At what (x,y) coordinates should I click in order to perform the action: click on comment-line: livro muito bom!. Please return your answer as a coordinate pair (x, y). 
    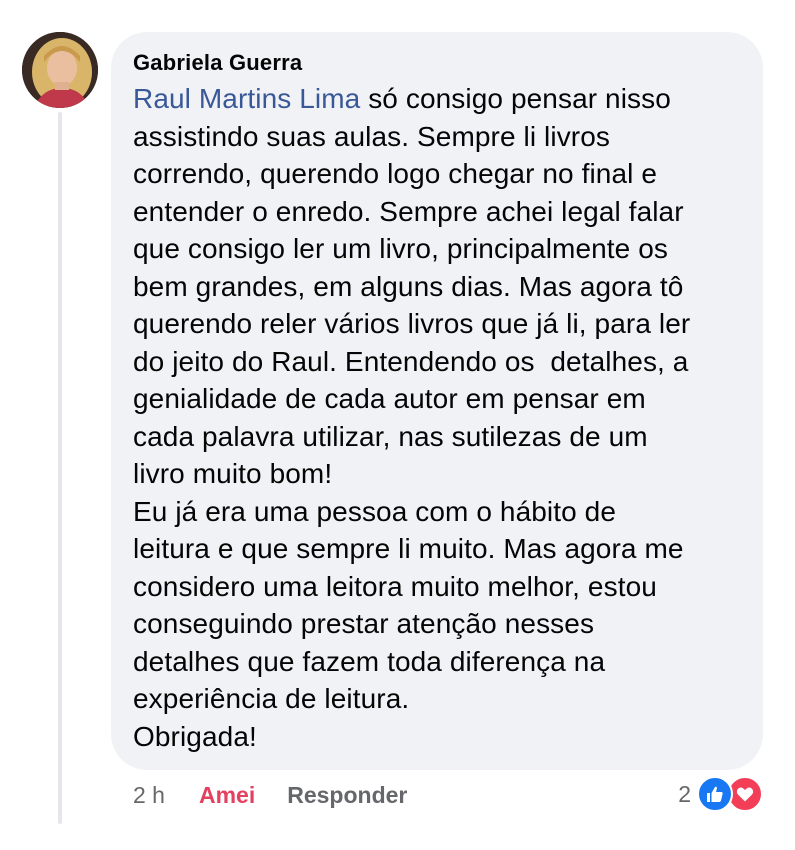
    Looking at the image, I should click on (233, 473).